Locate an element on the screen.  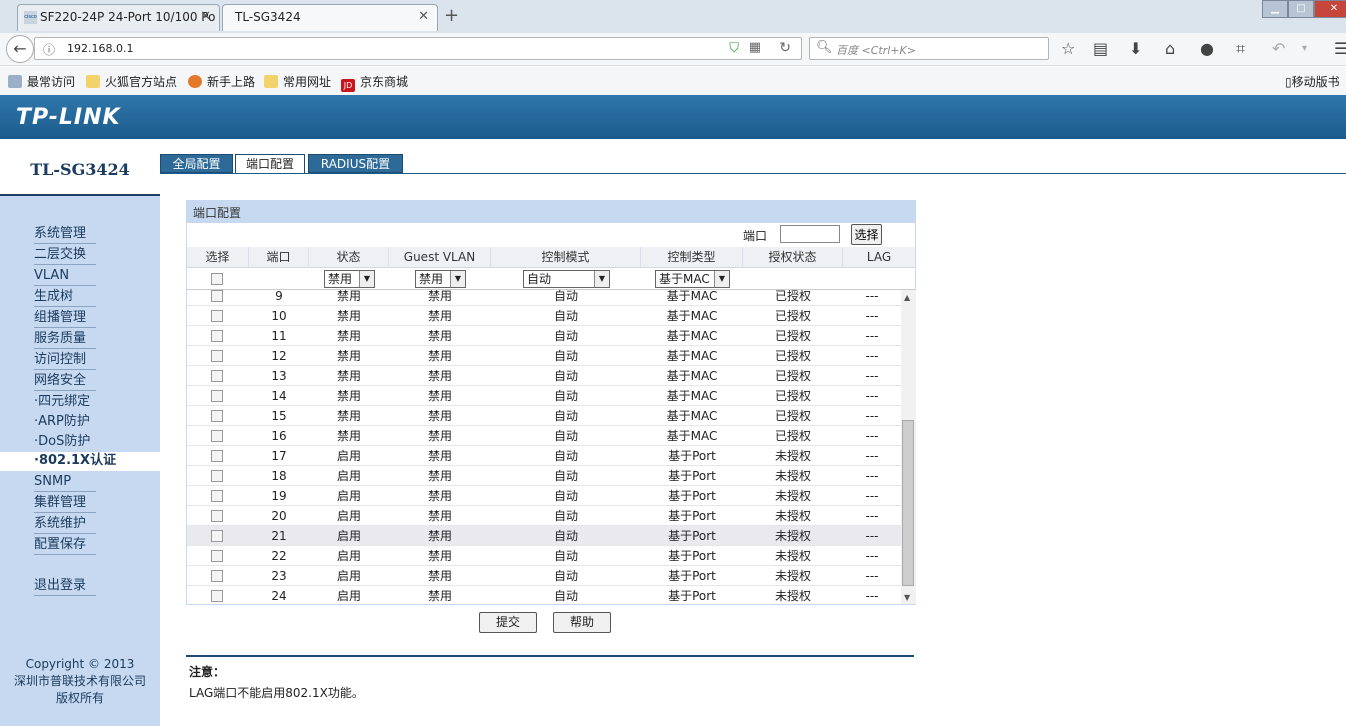
sidebar-item-qos: 服务质量 is located at coordinates (65, 339).